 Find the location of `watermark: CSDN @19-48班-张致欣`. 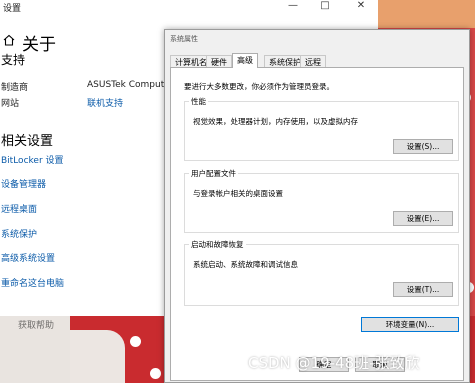

watermark: CSDN @19-48班-张致欣 is located at coordinates (334, 363).